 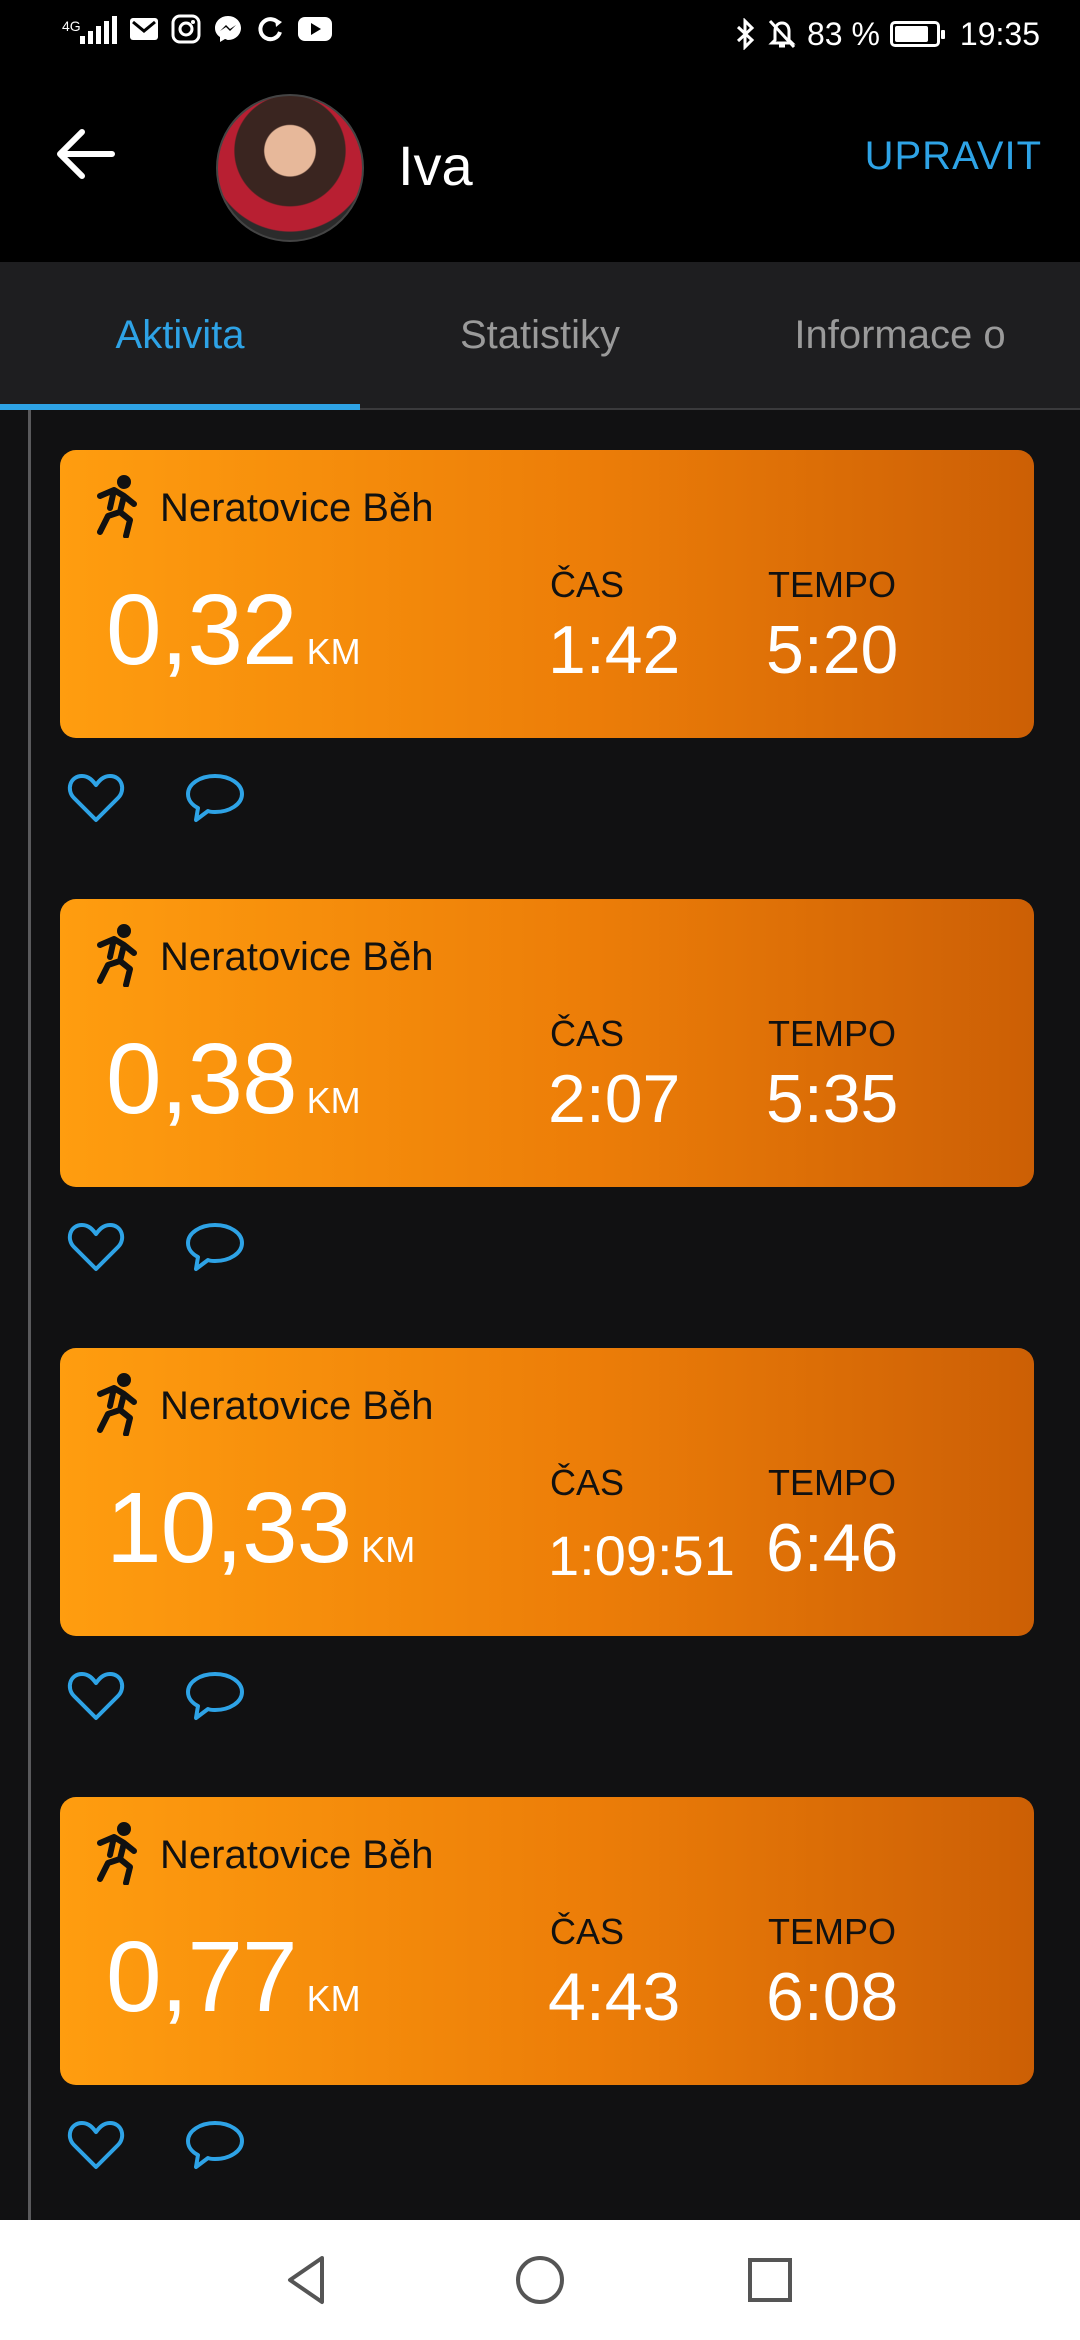 I want to click on avatar, so click(x=290, y=168).